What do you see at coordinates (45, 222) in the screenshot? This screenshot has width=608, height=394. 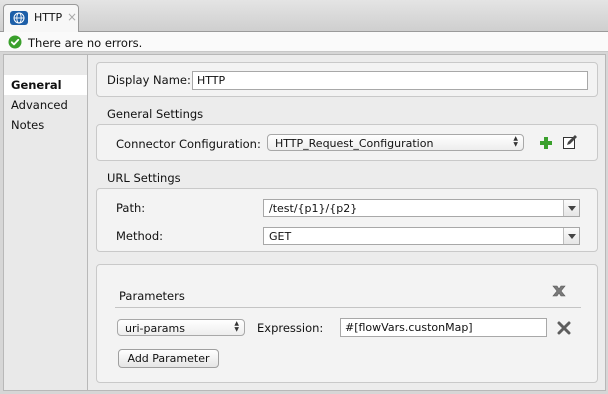 I see `sidebar: General Advanced Notes` at bounding box center [45, 222].